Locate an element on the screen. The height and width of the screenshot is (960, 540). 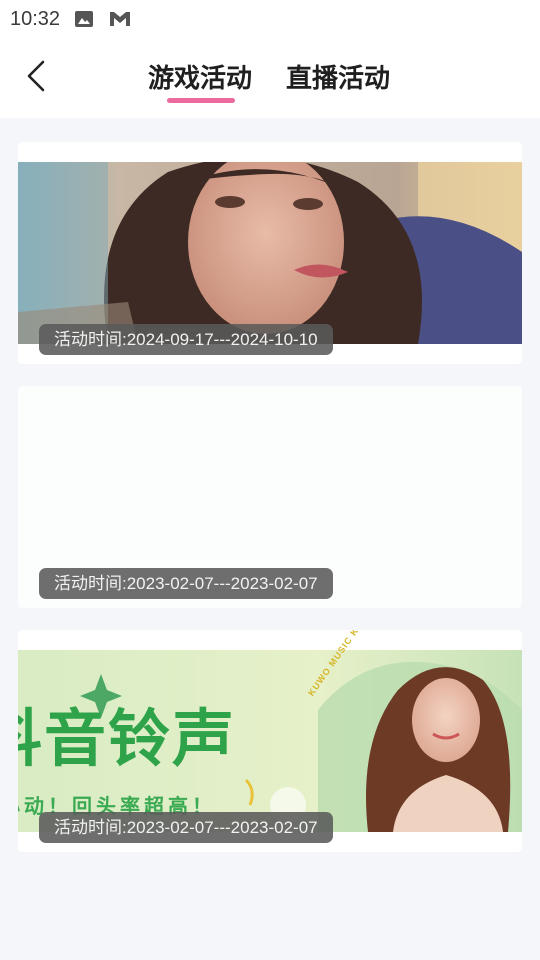
banner-headline: 抖音铃声 is located at coordinates (127, 738).